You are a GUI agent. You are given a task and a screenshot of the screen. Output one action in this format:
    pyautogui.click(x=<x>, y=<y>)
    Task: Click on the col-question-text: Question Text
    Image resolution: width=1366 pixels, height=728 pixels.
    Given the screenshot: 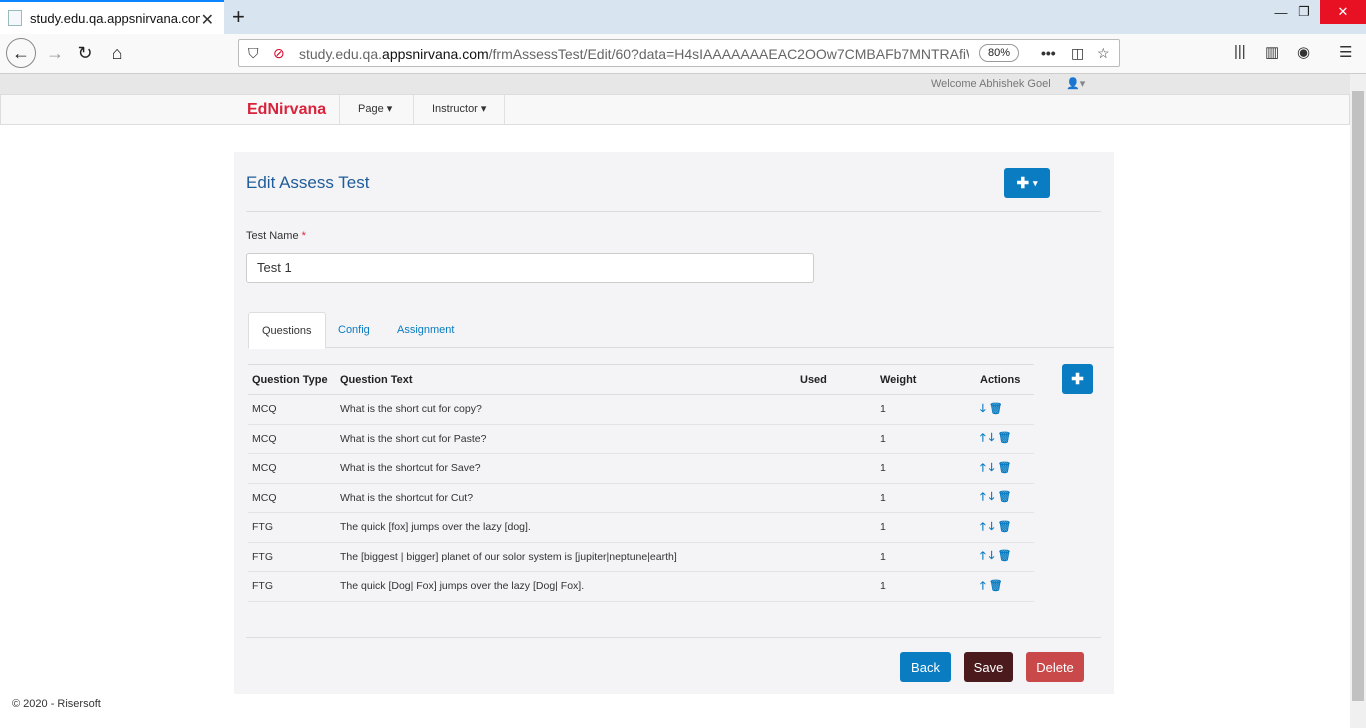 What is the action you would take?
    pyautogui.click(x=566, y=379)
    